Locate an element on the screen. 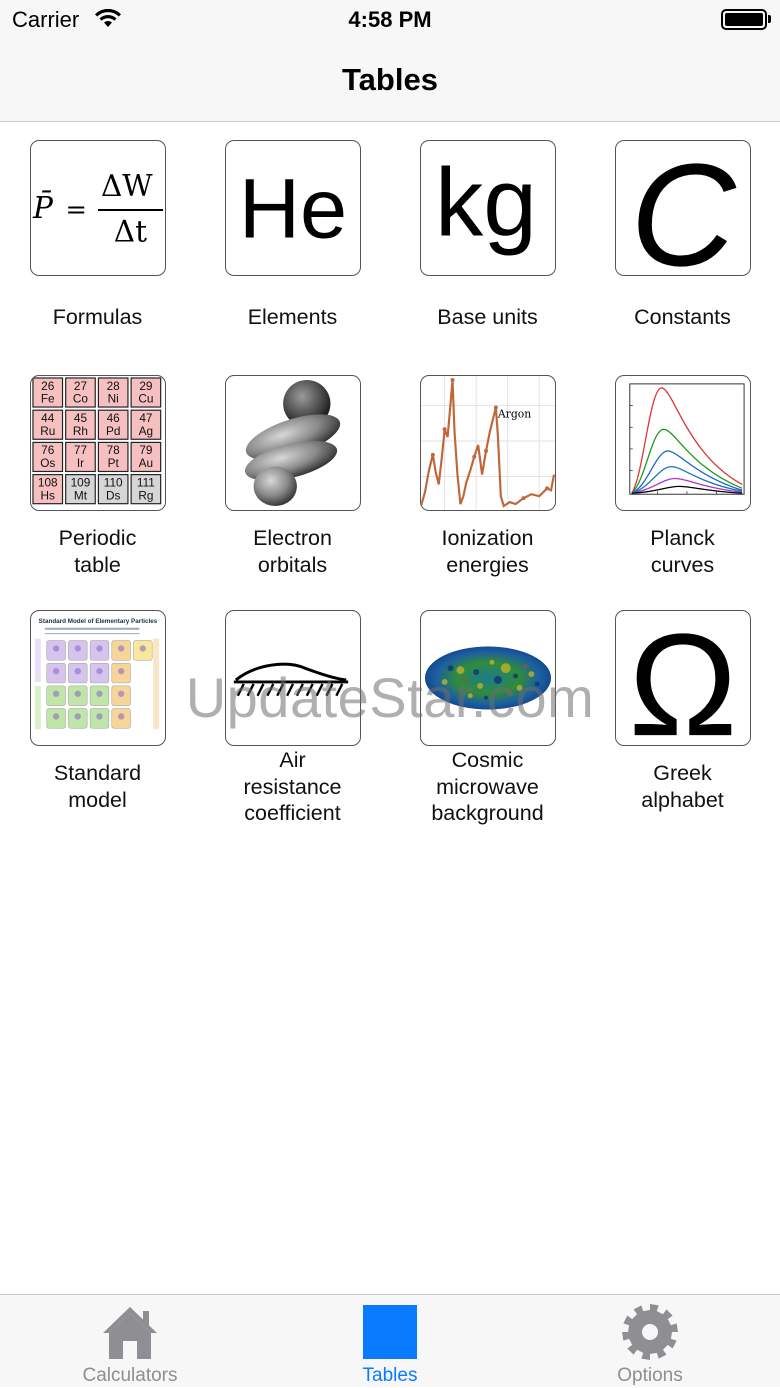  periodic-cell: 28Ni is located at coordinates (113, 392).